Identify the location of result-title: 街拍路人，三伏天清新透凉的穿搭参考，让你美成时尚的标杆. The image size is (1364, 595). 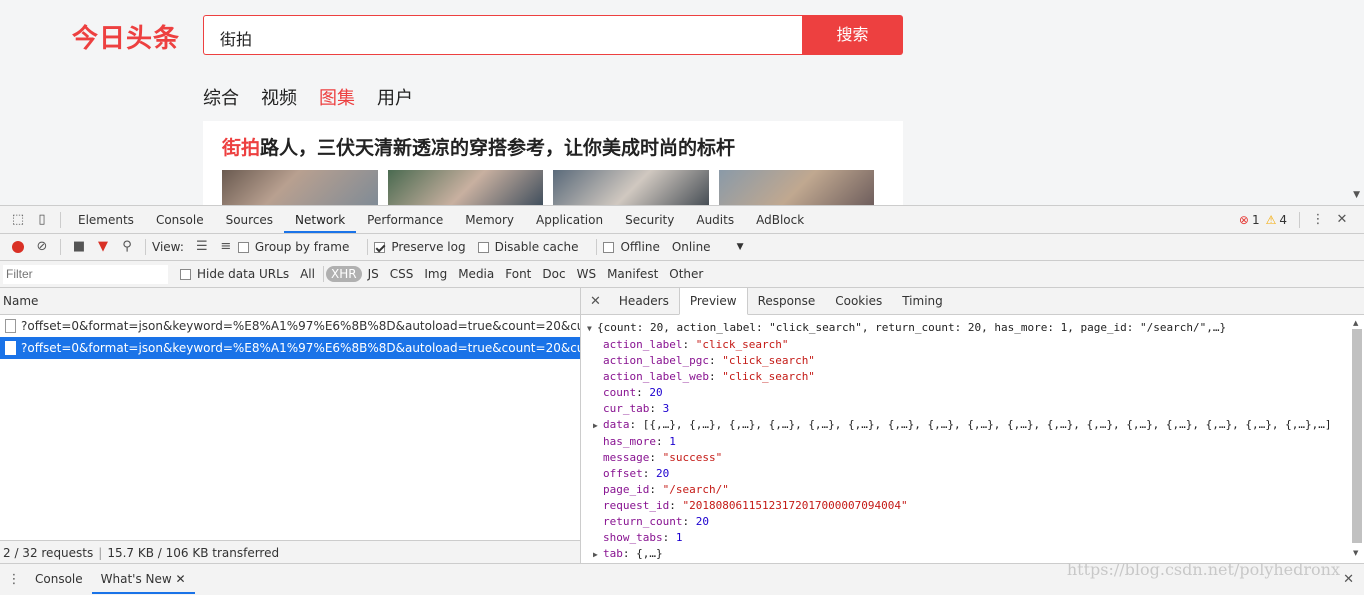
(553, 146).